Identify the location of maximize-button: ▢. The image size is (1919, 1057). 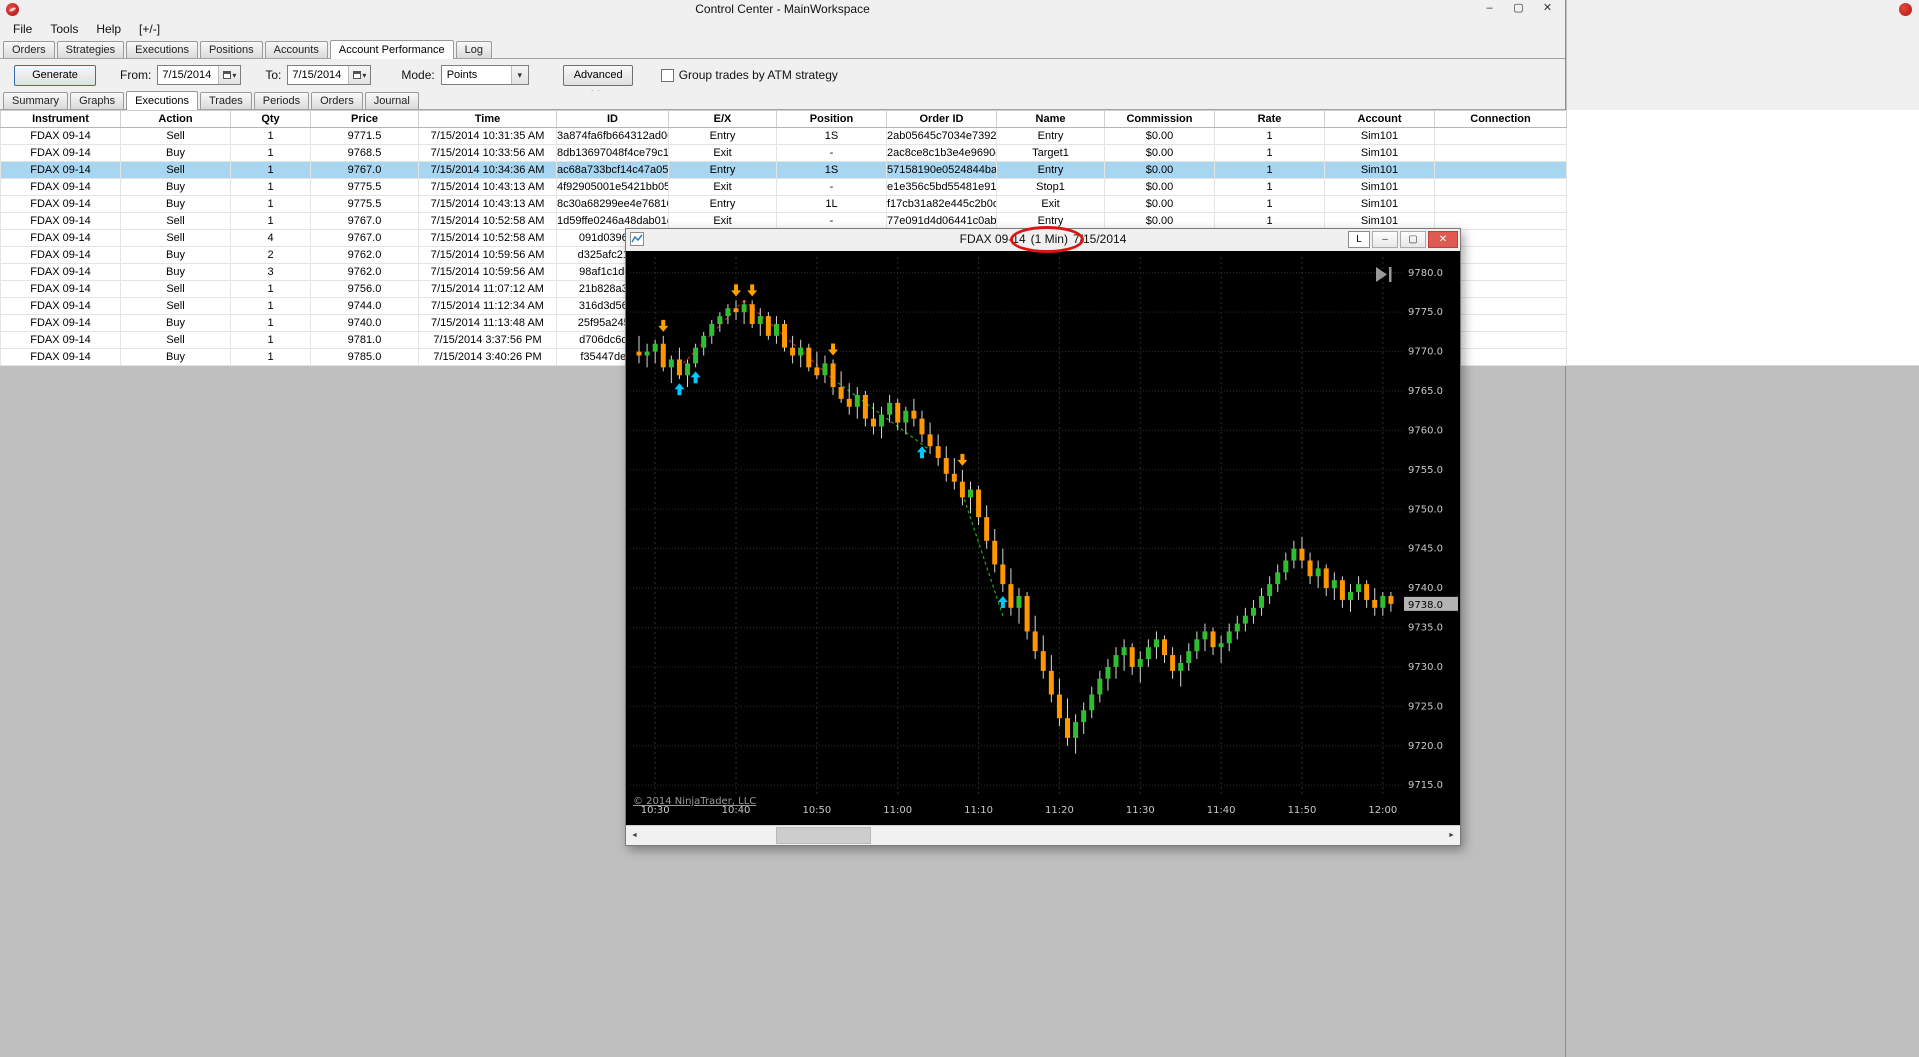
(1518, 9).